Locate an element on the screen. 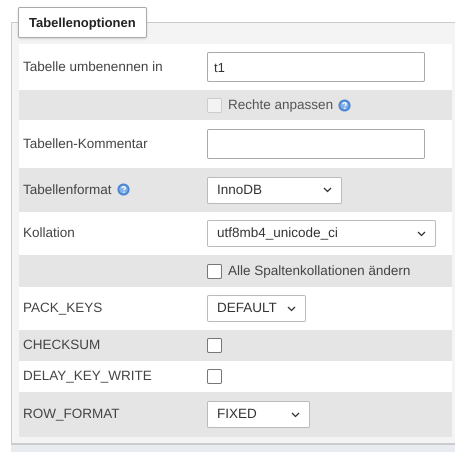 This screenshot has width=470, height=460. field-label: Tabelle umbenennen in is located at coordinates (93, 66).